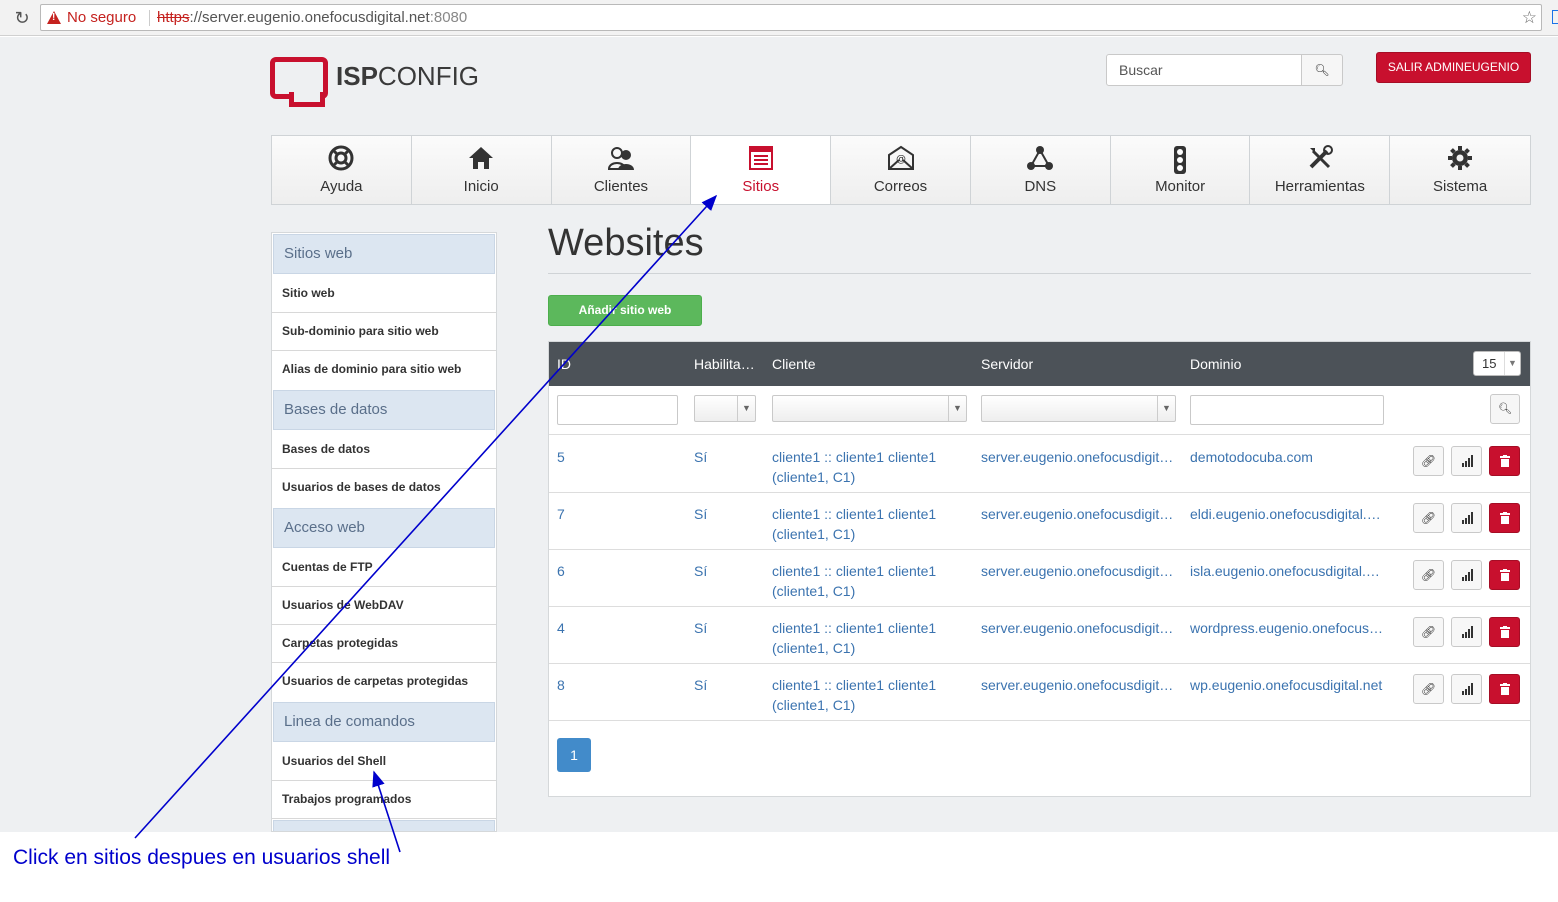 This screenshot has height=902, width=1558. What do you see at coordinates (384, 682) in the screenshot?
I see `sidebar-item-usuarios-carpetas-protegidas: Usuarios de carpetas protegidas` at bounding box center [384, 682].